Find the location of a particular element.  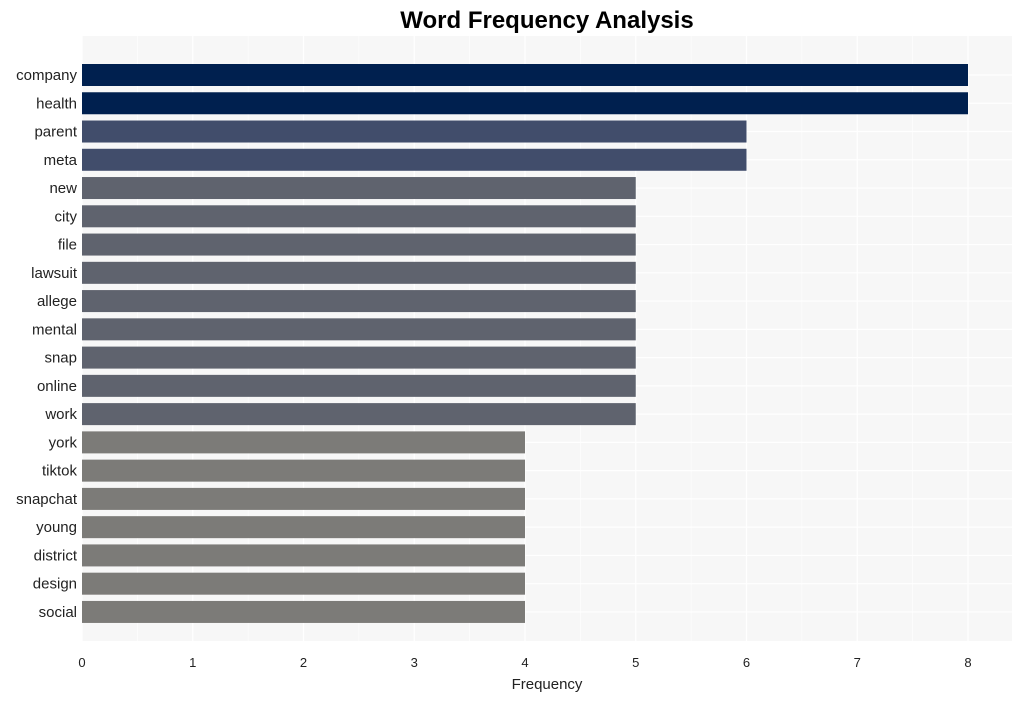

x-tick-label: 8 is located at coordinates (967, 662).